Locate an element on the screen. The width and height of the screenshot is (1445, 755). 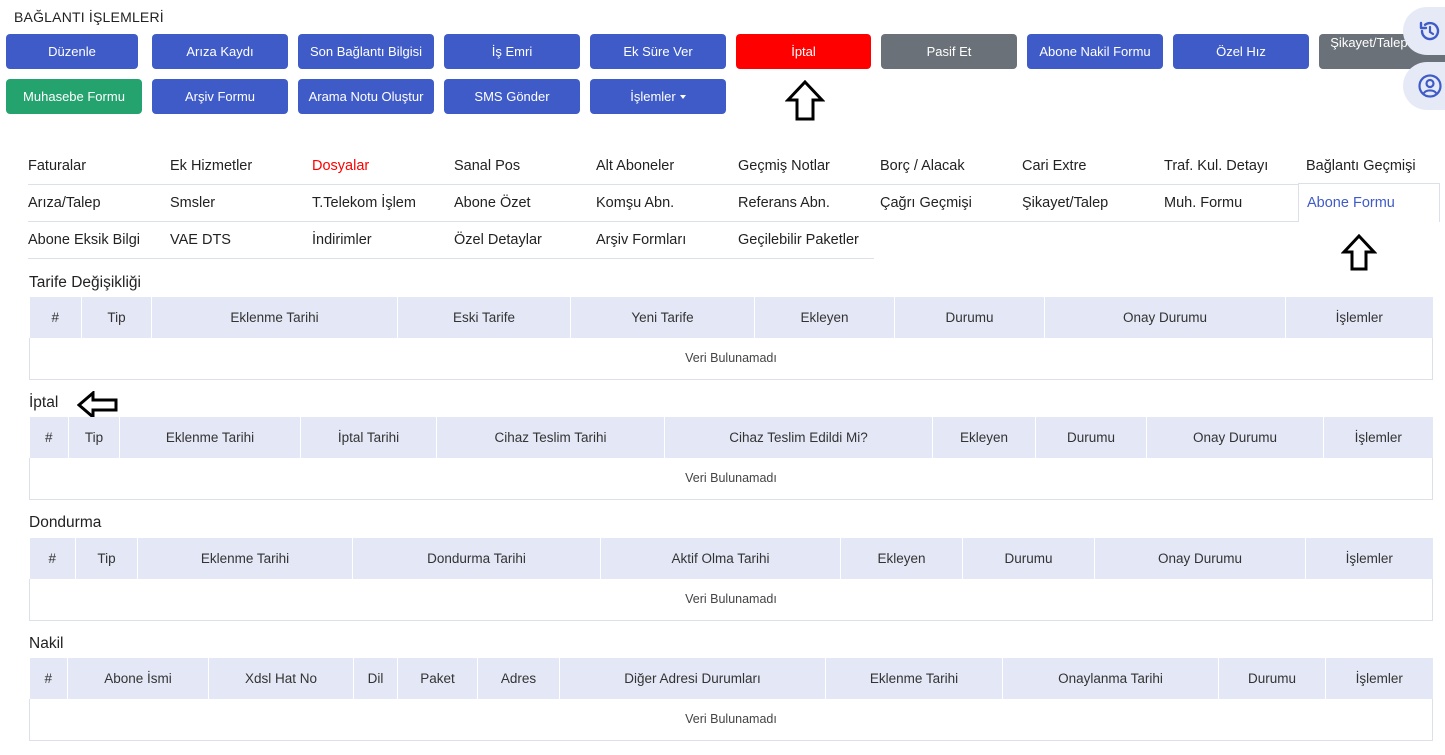
tab-ozel-detaylar: Özel Detaylar is located at coordinates (498, 239).